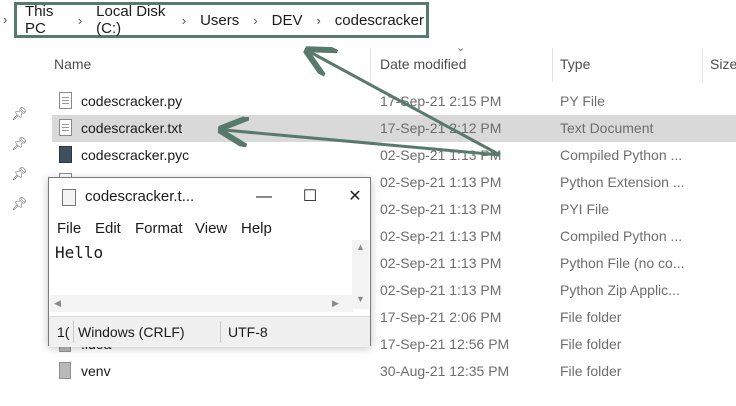 The height and width of the screenshot is (406, 736). I want to click on notepad-text-area: Hello, so click(201, 266).